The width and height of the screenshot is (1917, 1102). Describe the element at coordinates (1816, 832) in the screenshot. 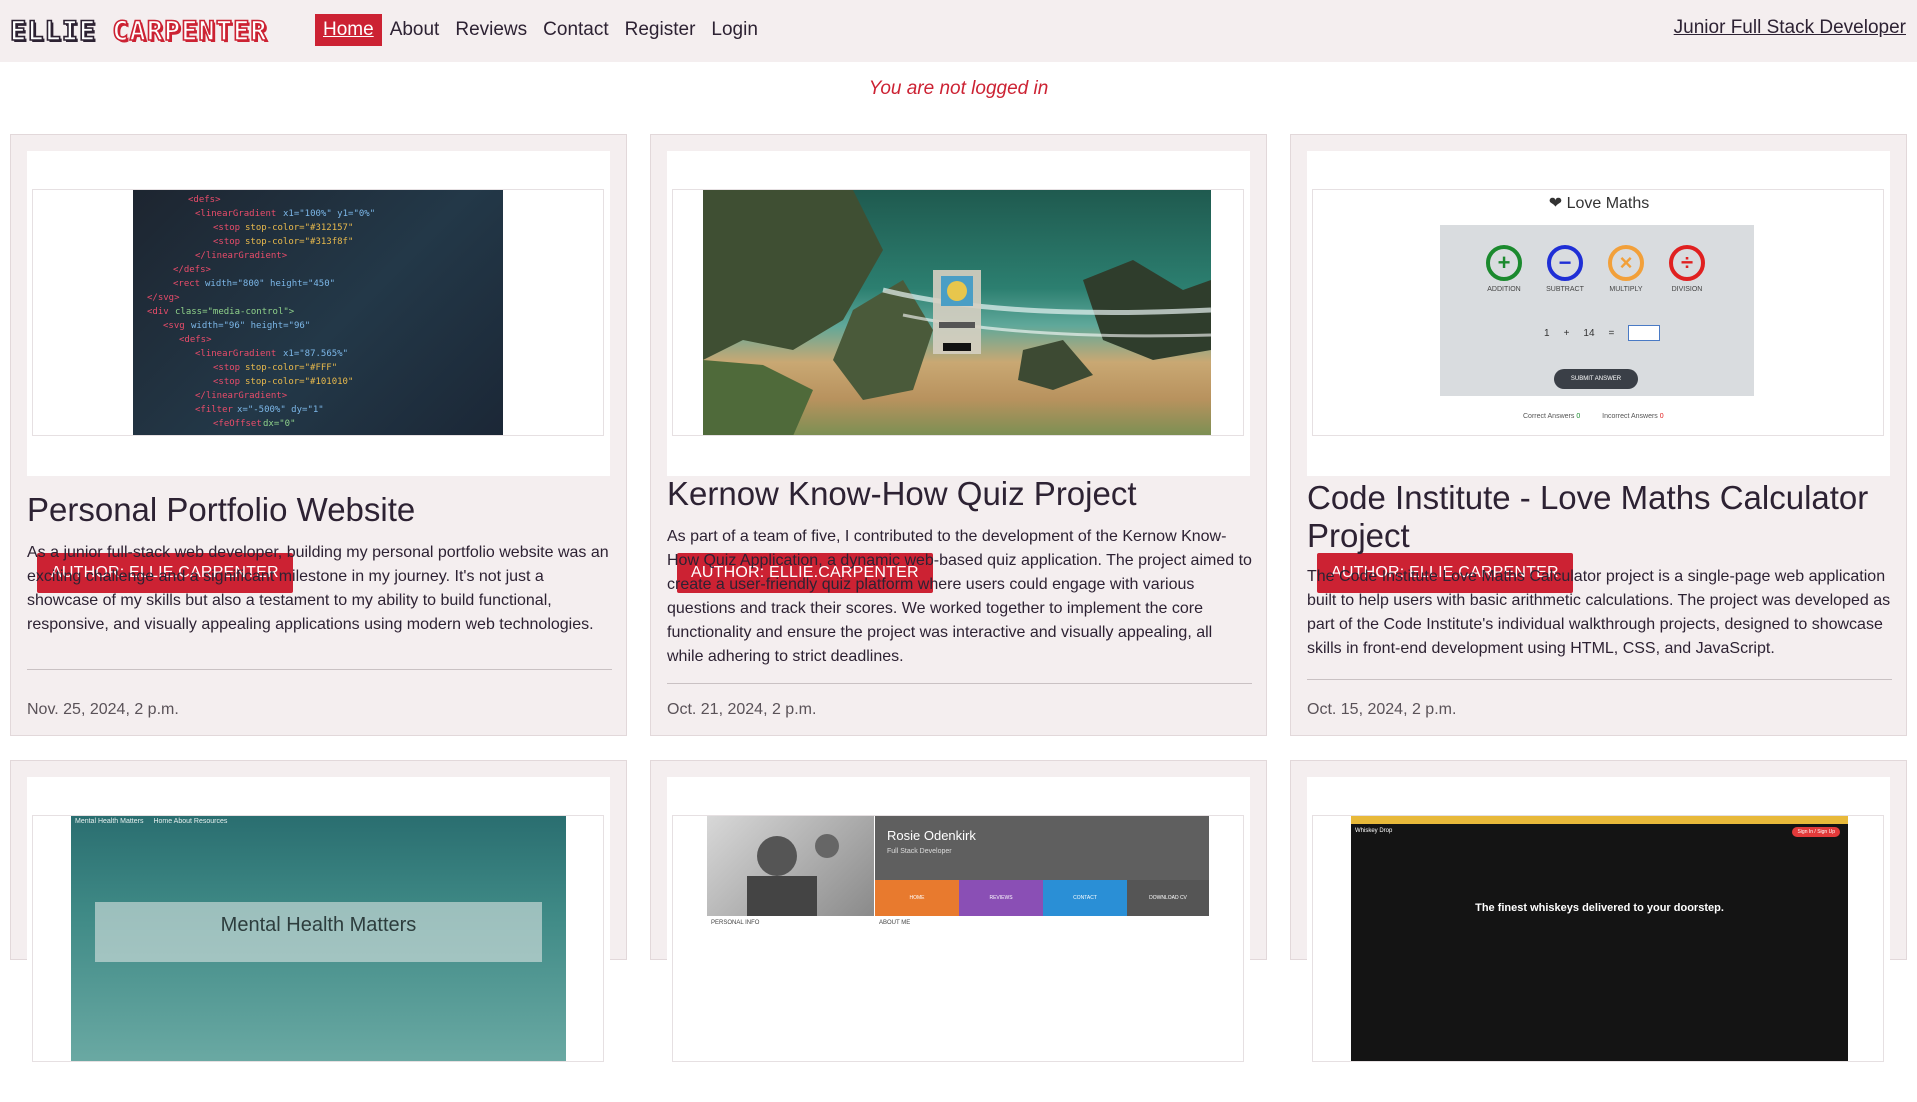

I see `sign-in-button: Sign In / Sign Up` at that location.